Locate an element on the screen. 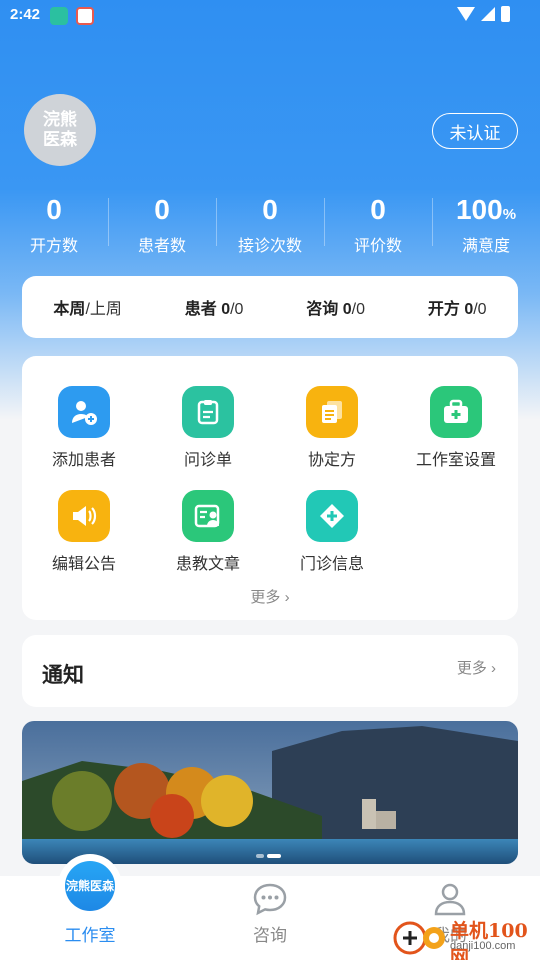  studio-logo-icon: 浣熊医森 is located at coordinates (90, 886).